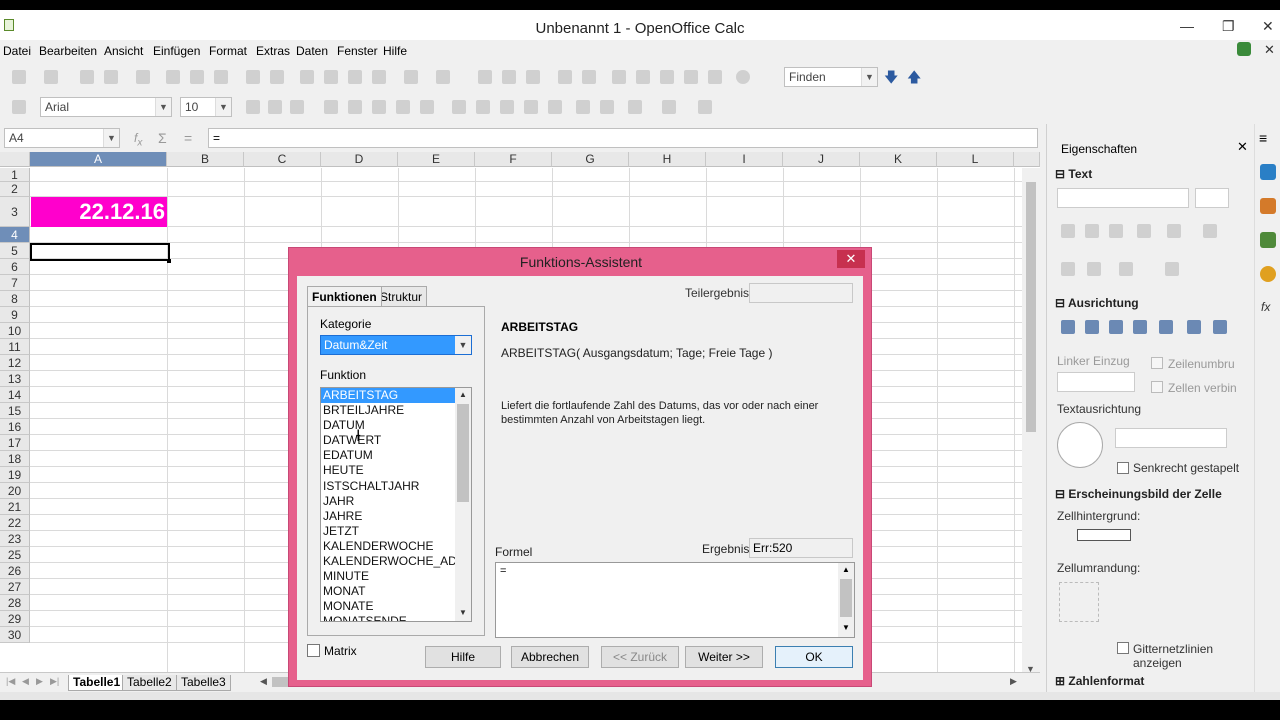 The width and height of the screenshot is (1280, 720). I want to click on scroll-left-icon: ◀, so click(263, 681).